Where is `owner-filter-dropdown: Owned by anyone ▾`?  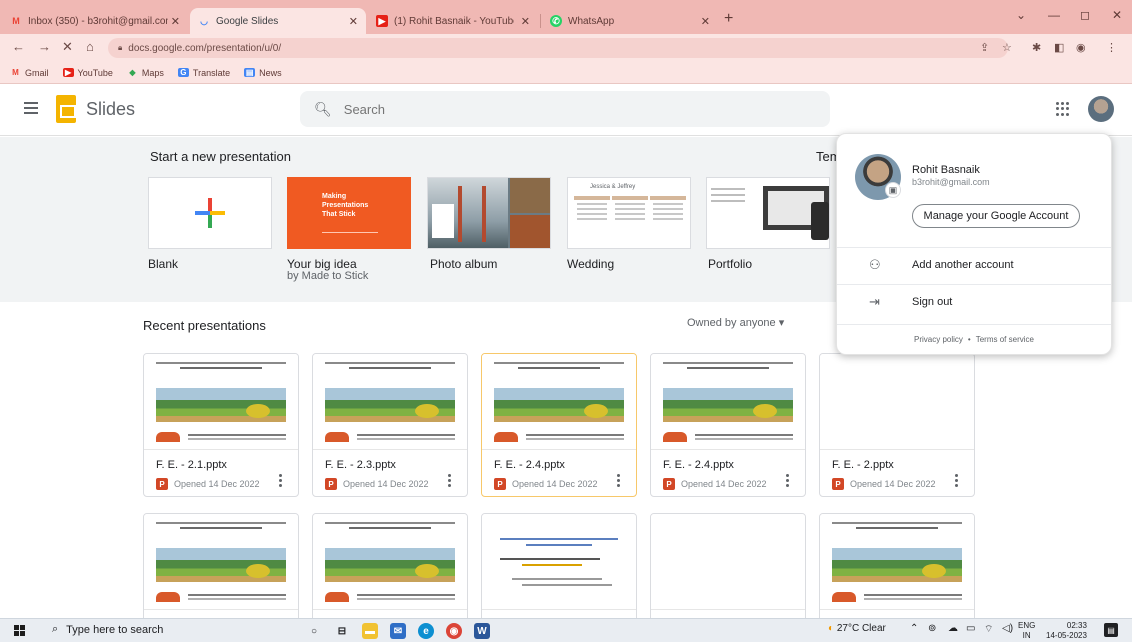 owner-filter-dropdown: Owned by anyone ▾ is located at coordinates (735, 322).